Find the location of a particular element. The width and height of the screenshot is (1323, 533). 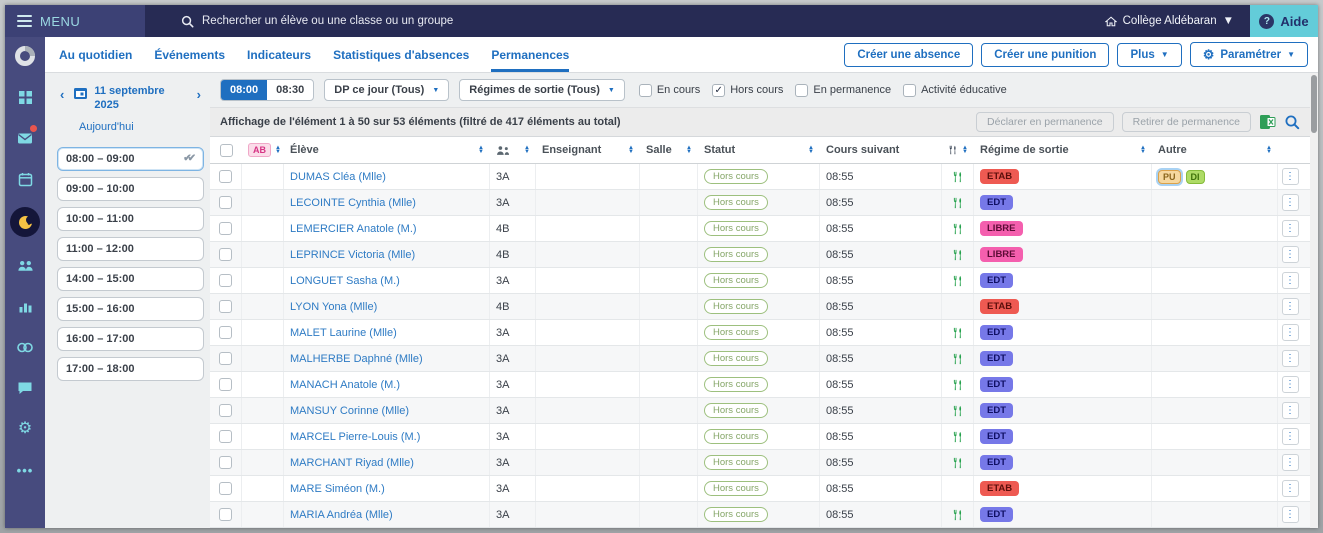

student-name-link: DUMAS Cléa (Mlle) is located at coordinates (338, 177).